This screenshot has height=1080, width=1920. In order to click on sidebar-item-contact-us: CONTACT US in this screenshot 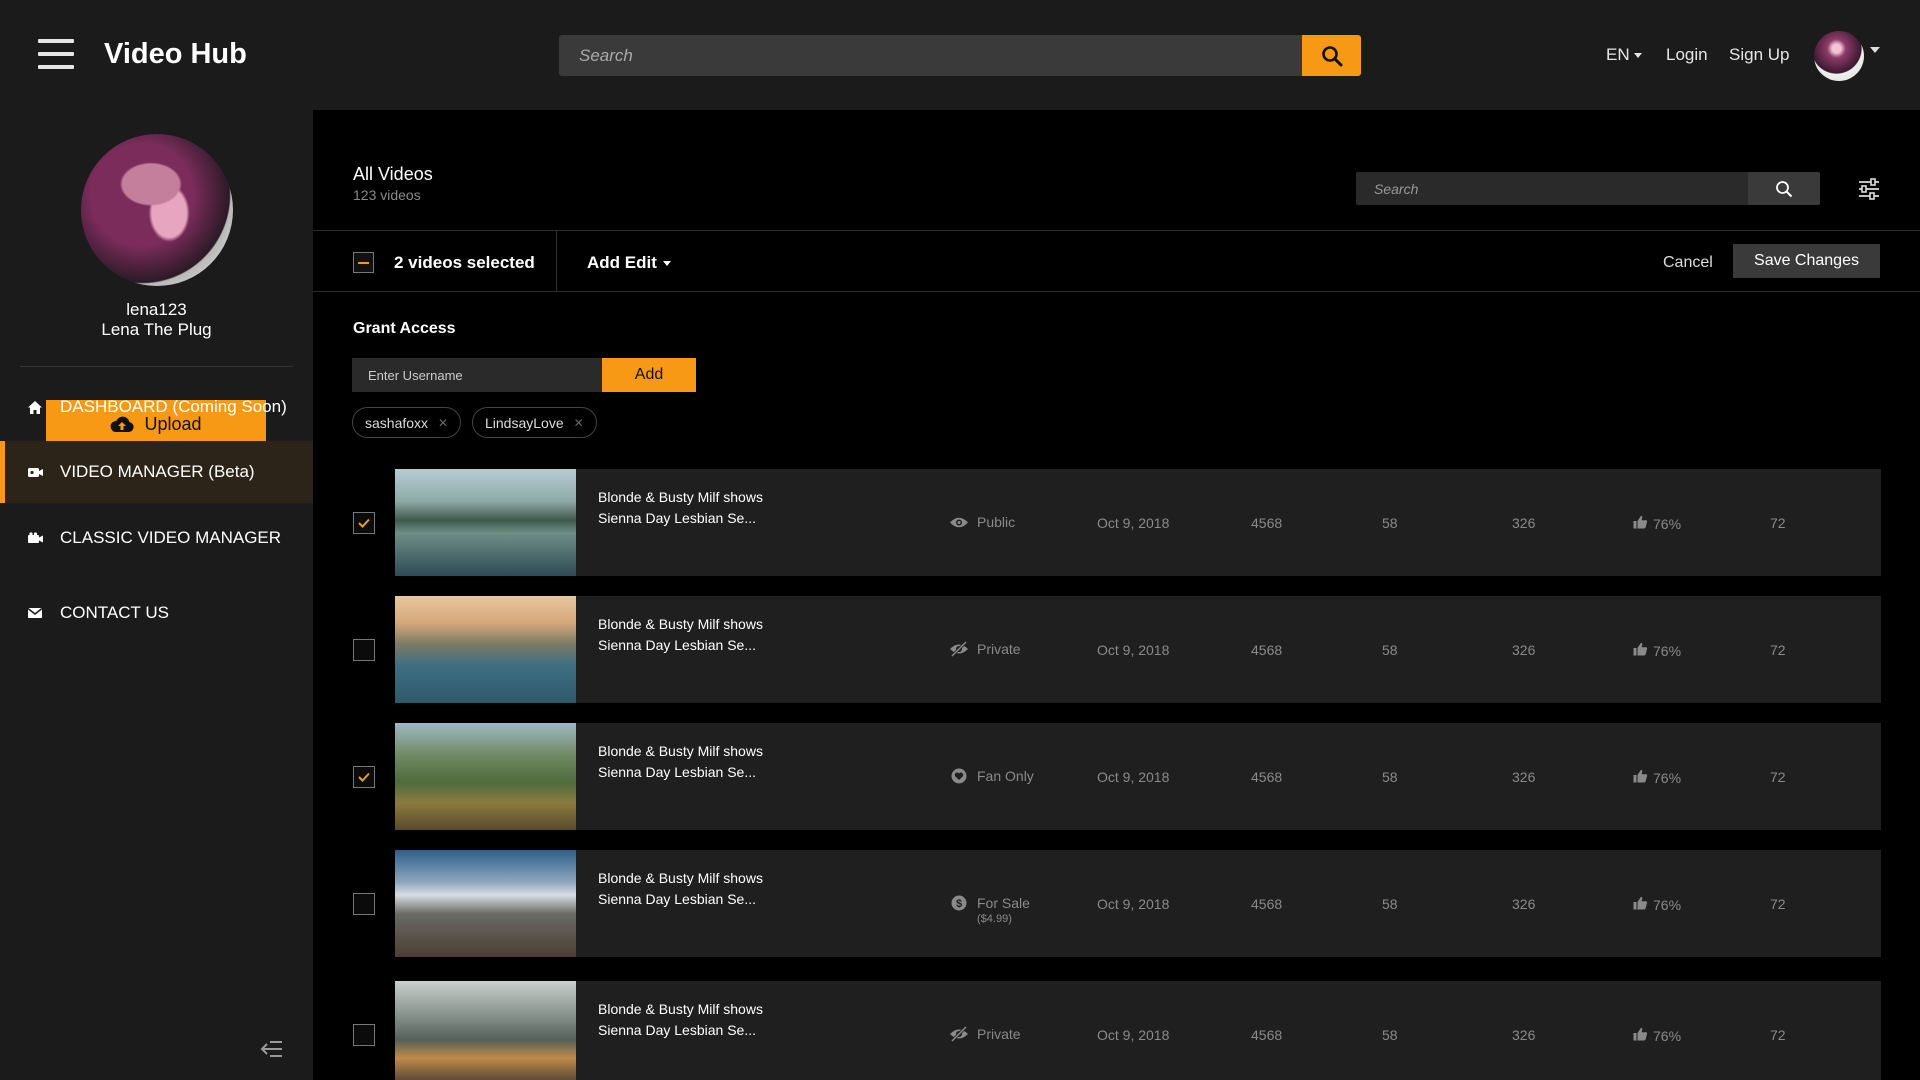, I will do `click(156, 613)`.